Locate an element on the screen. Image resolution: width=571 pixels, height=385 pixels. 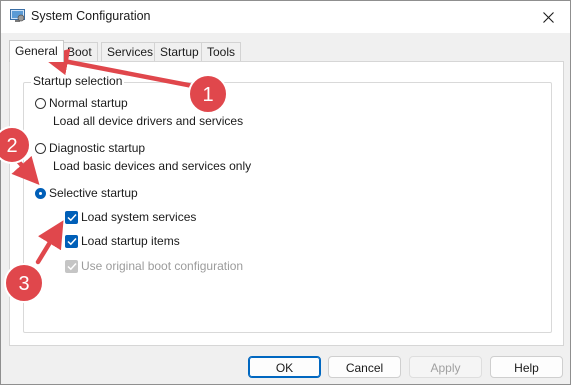
load-system-services-label: Load system services is located at coordinates (139, 217).